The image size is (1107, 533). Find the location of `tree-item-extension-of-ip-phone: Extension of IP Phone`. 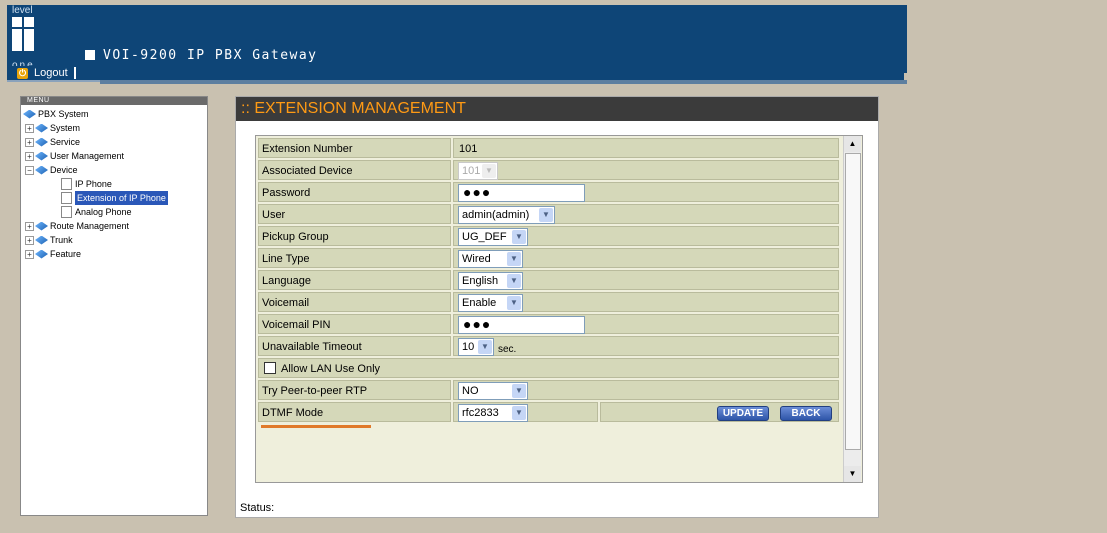

tree-item-extension-of-ip-phone: Extension of IP Phone is located at coordinates (114, 198).